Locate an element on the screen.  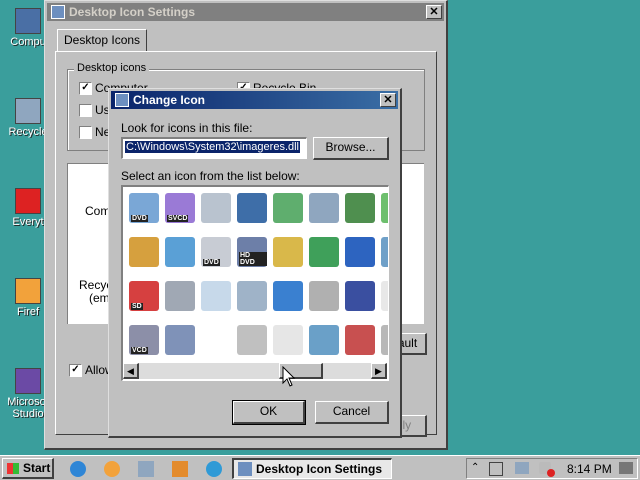
file-path-selected-text: C:\Windows\System32\imageres.dll is located at coordinates (213, 147).